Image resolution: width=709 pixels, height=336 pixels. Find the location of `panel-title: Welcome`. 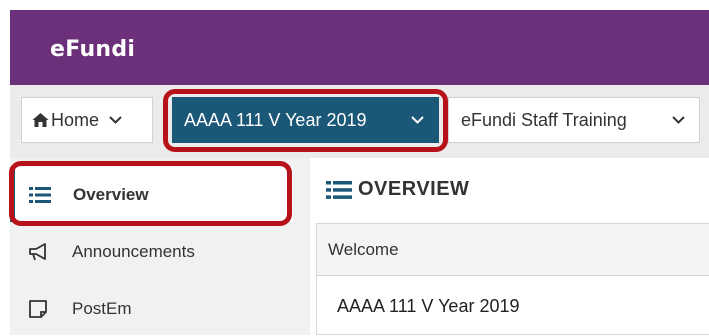

panel-title: Welcome is located at coordinates (513, 250).